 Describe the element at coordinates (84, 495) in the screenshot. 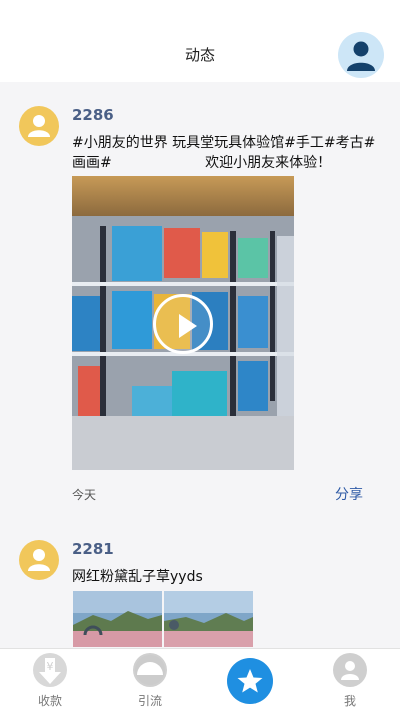

I see `post-time: 今天` at that location.